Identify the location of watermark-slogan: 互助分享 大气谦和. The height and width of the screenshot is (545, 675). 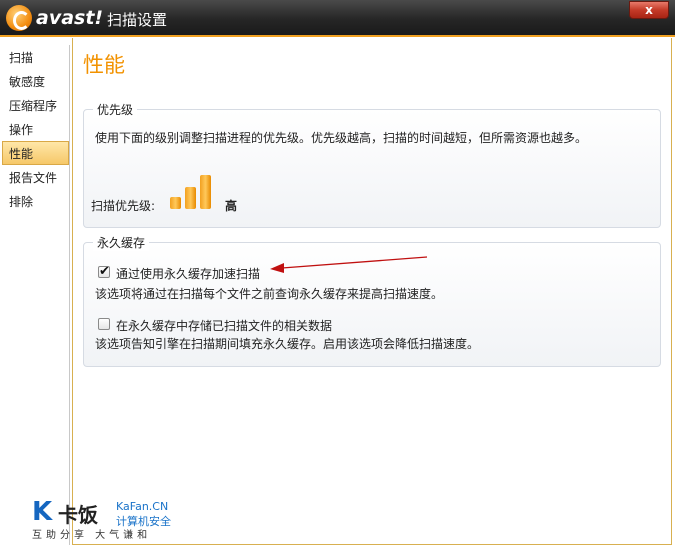
(92, 535).